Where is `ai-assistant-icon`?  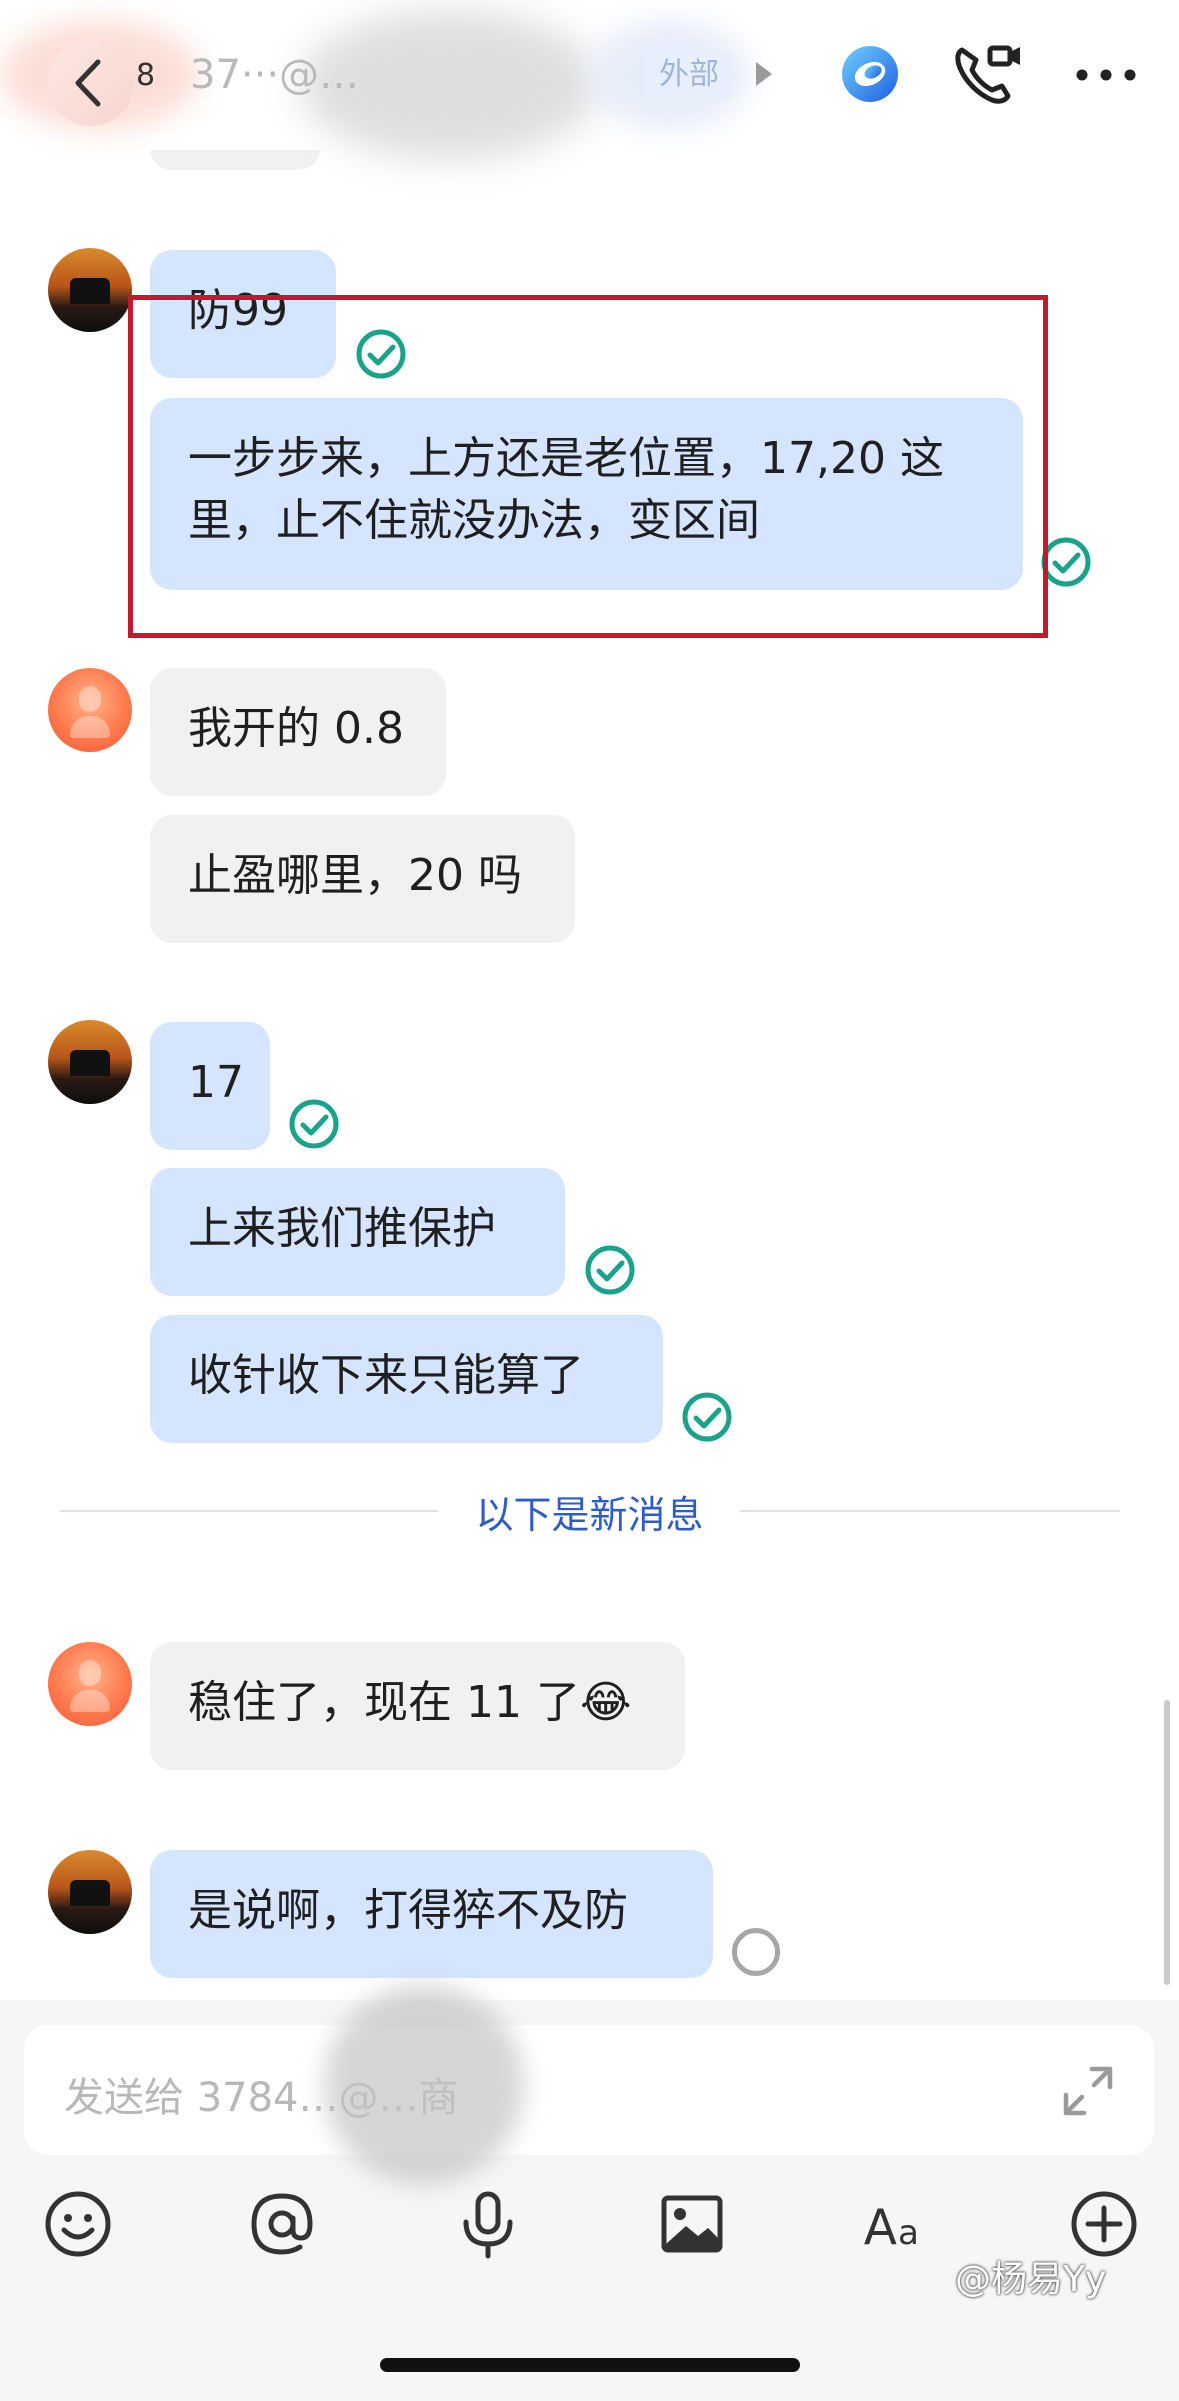
ai-assistant-icon is located at coordinates (870, 74).